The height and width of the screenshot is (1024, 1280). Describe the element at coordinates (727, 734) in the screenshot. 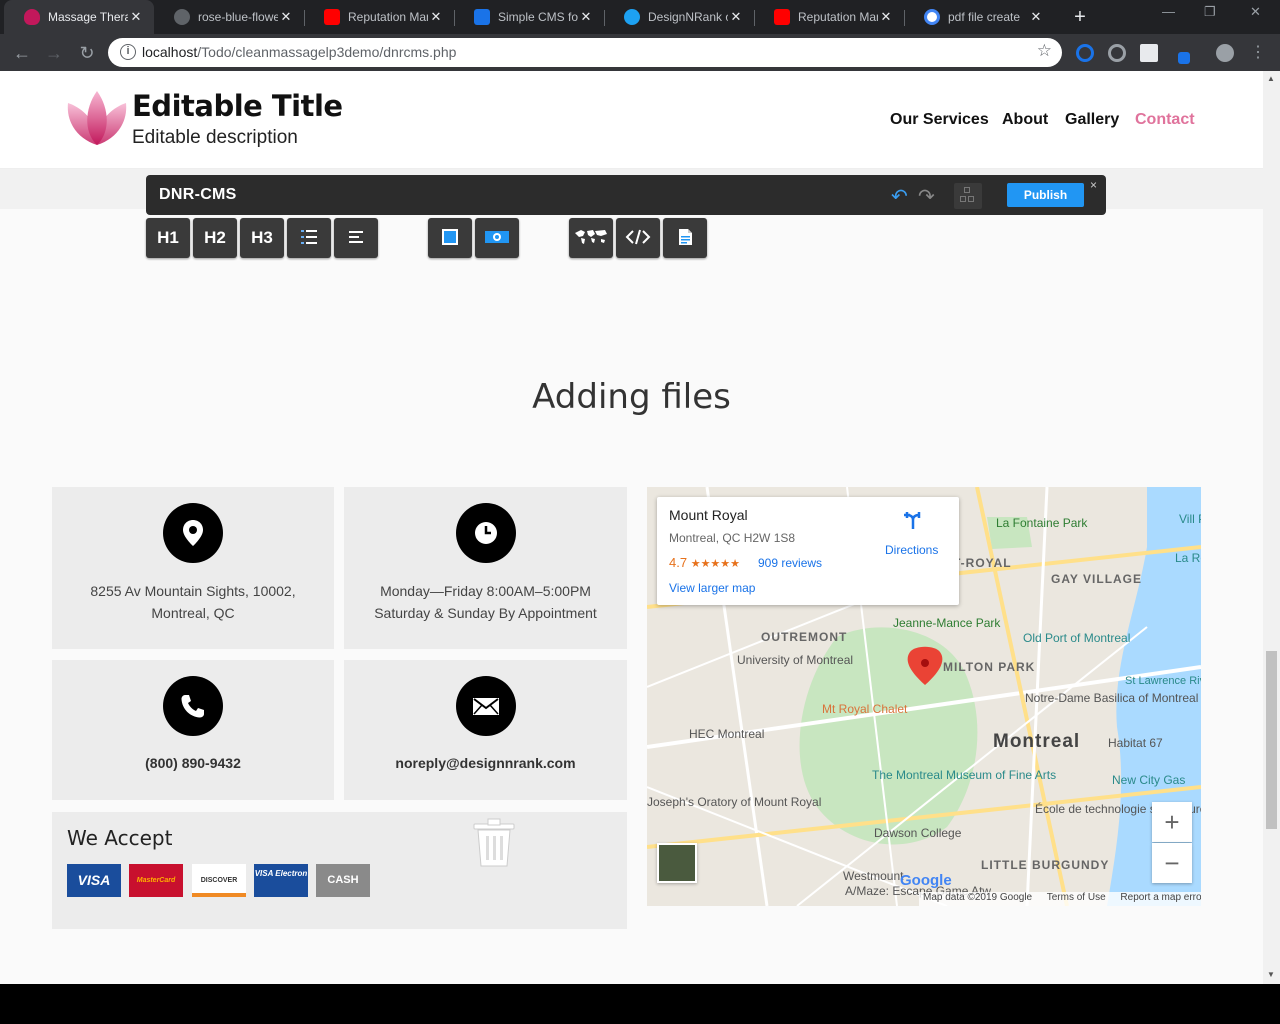

I see `map-label: HEC Montreal` at that location.